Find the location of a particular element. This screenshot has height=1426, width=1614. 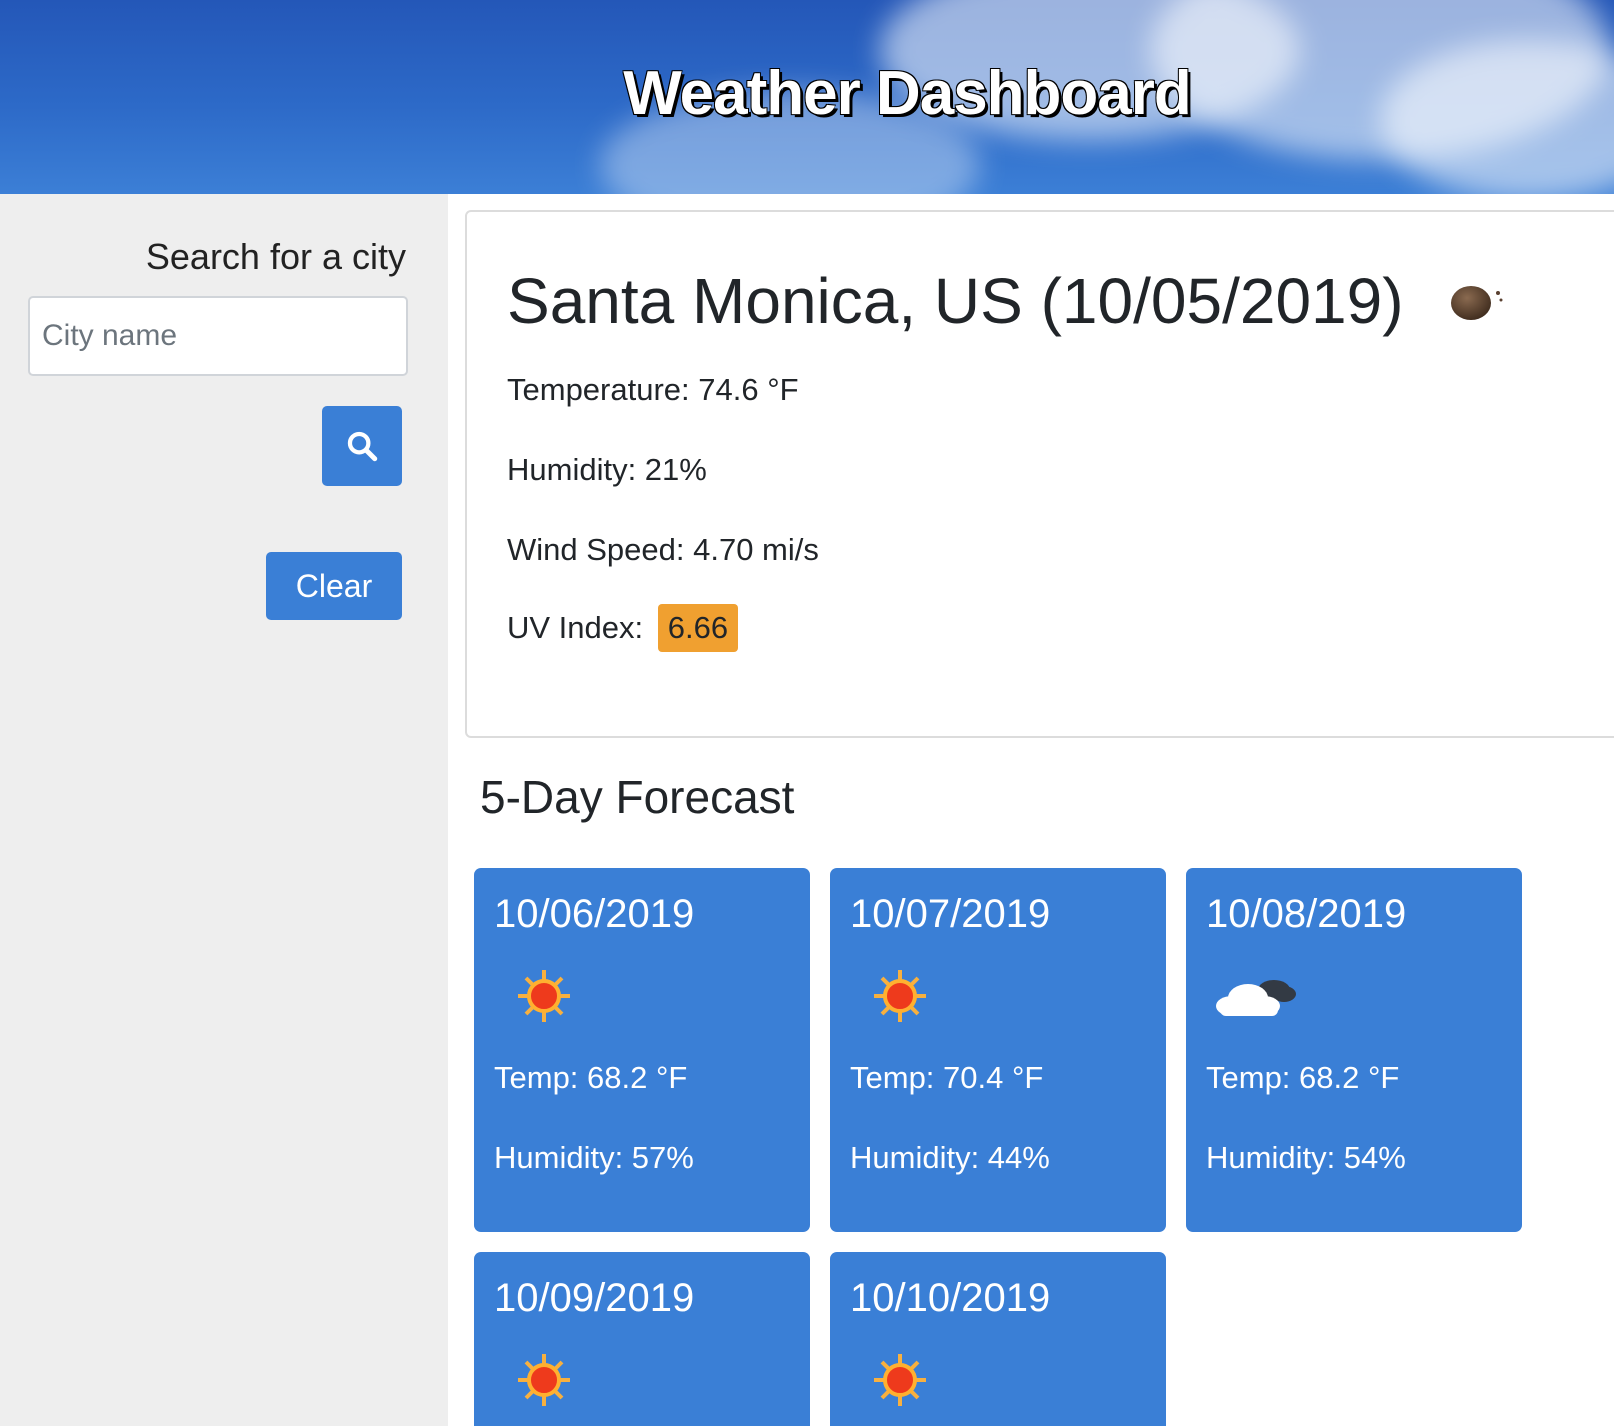

search-button is located at coordinates (362, 446).